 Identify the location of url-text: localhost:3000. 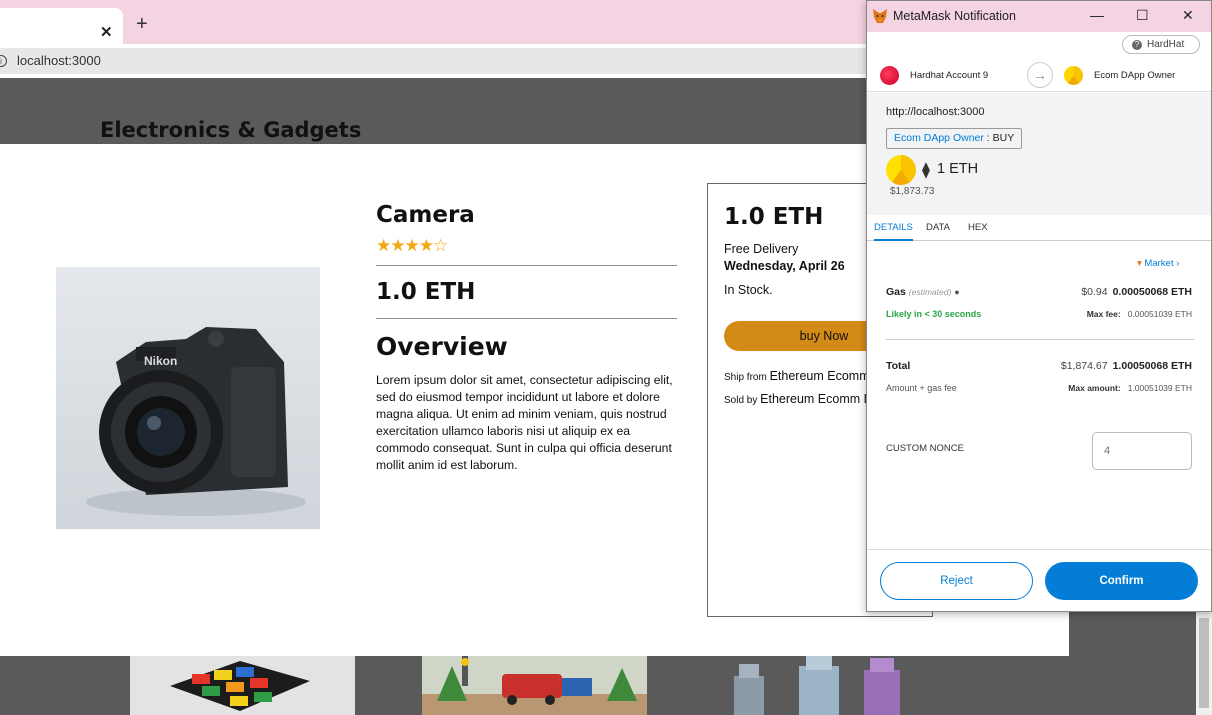
(59, 60).